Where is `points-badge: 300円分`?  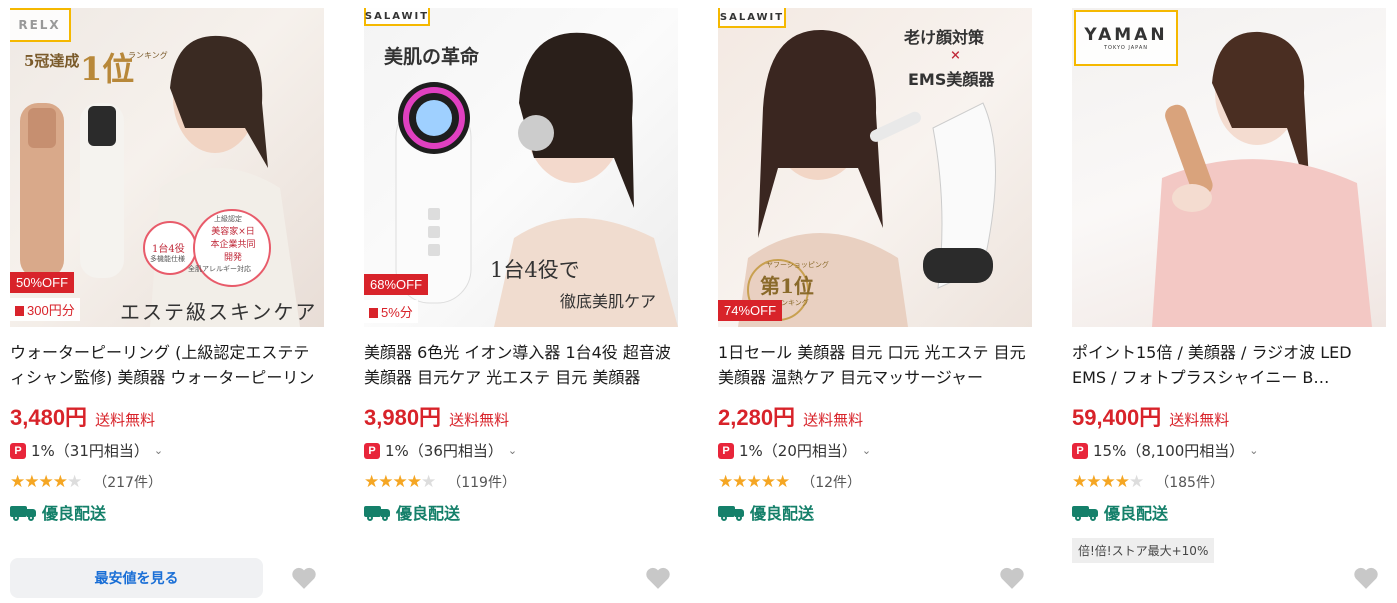 points-badge: 300円分 is located at coordinates (45, 309).